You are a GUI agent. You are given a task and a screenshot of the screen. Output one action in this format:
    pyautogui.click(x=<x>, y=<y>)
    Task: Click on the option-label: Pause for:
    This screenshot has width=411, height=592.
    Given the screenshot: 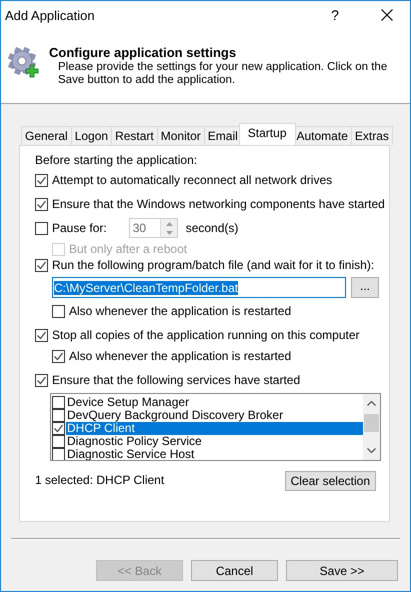 What is the action you would take?
    pyautogui.click(x=79, y=228)
    